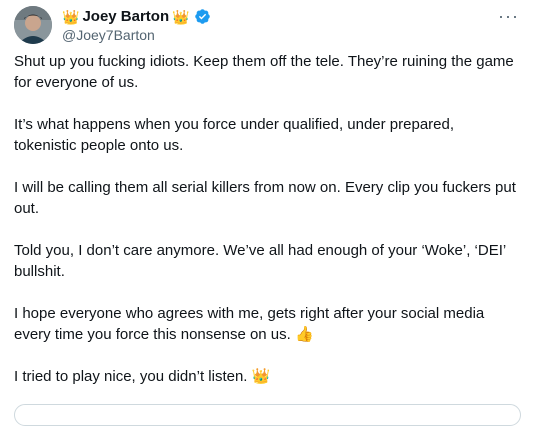 This screenshot has width=533, height=426. I want to click on display-name: Joey Barton, so click(125, 16).